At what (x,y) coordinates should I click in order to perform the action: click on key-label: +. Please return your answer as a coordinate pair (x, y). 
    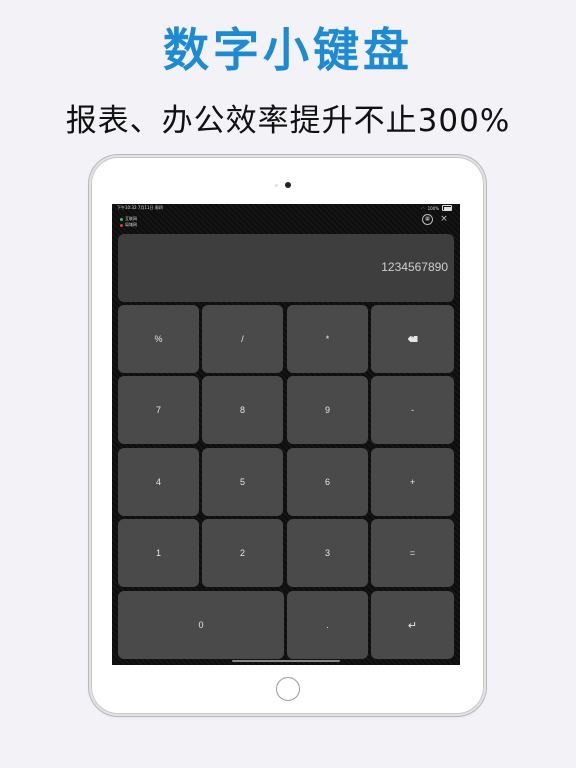
    Looking at the image, I should click on (412, 482).